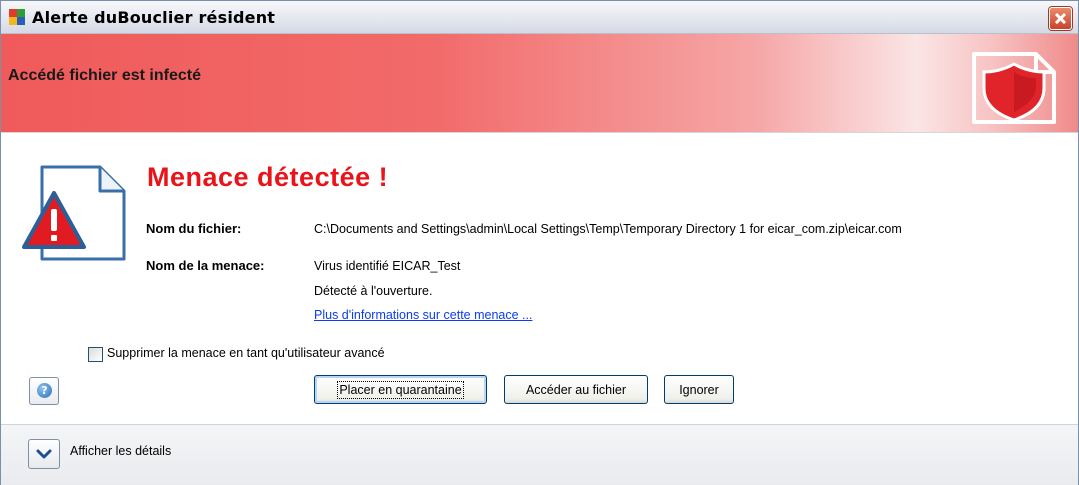 This screenshot has width=1079, height=485. I want to click on show-details-button, so click(44, 454).